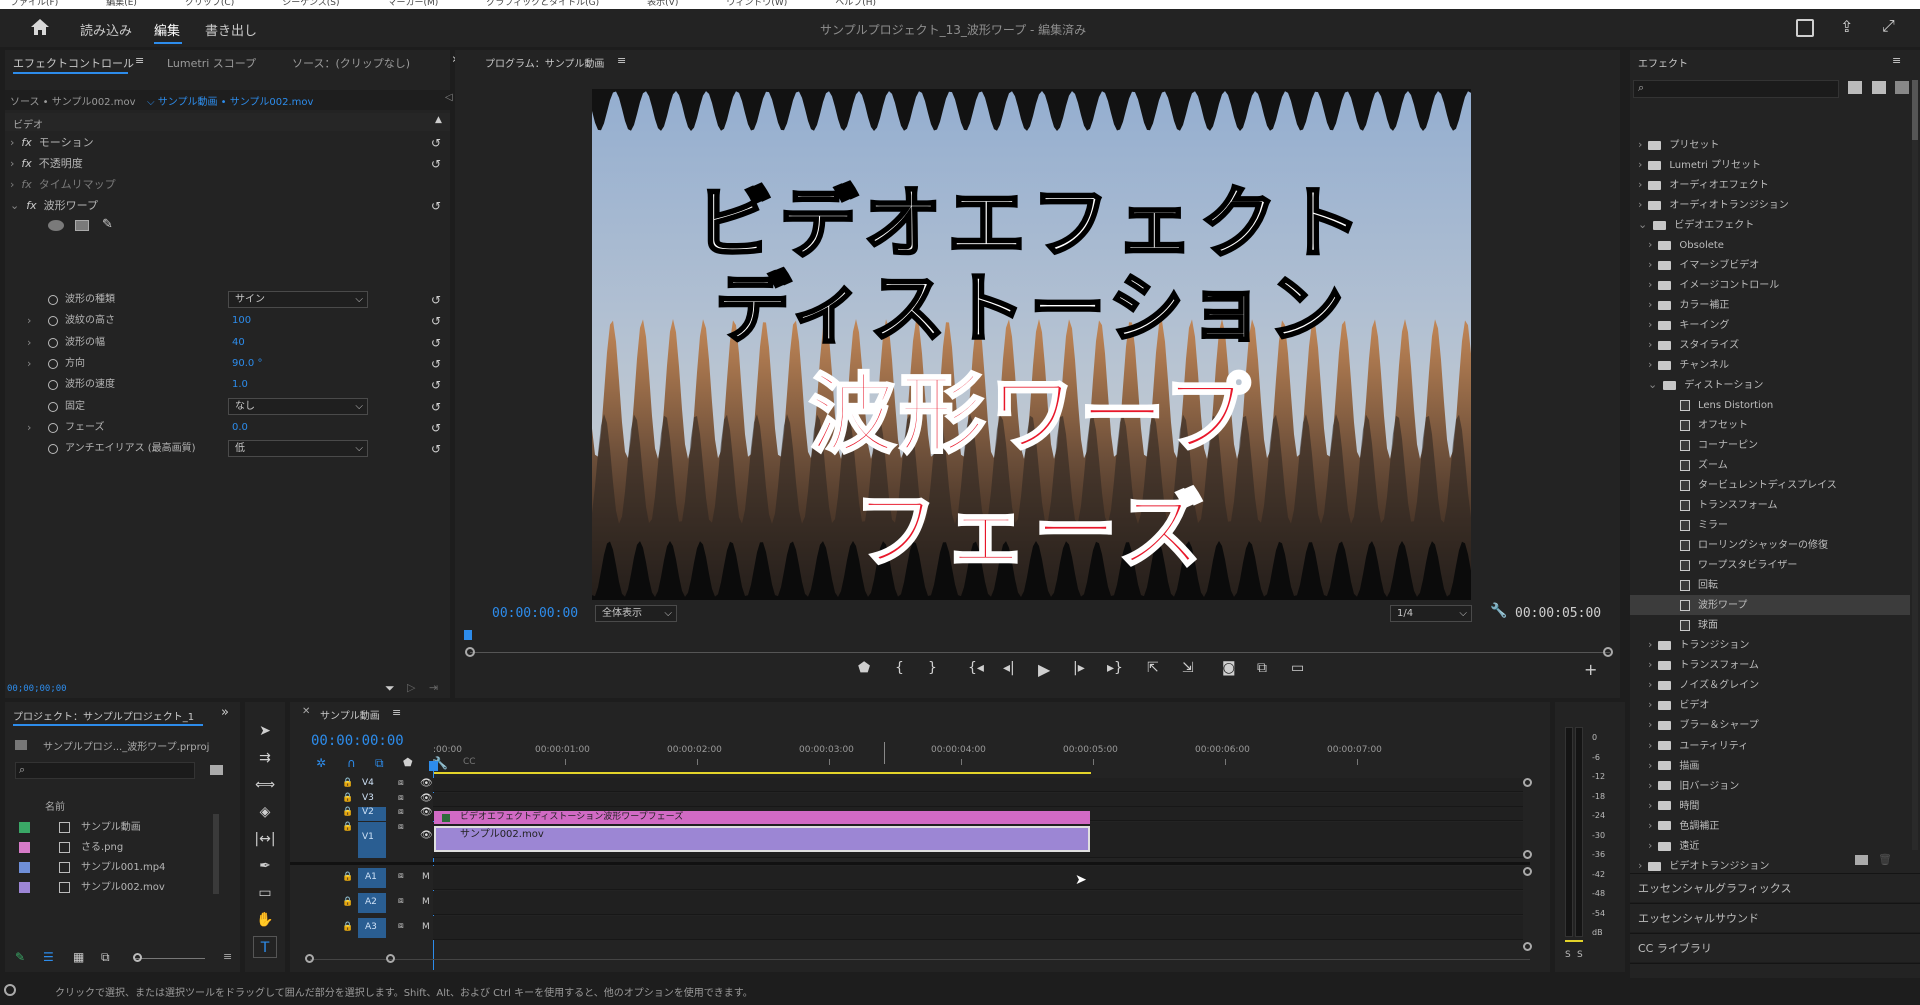  I want to click on captions-icon: CC, so click(469, 762).